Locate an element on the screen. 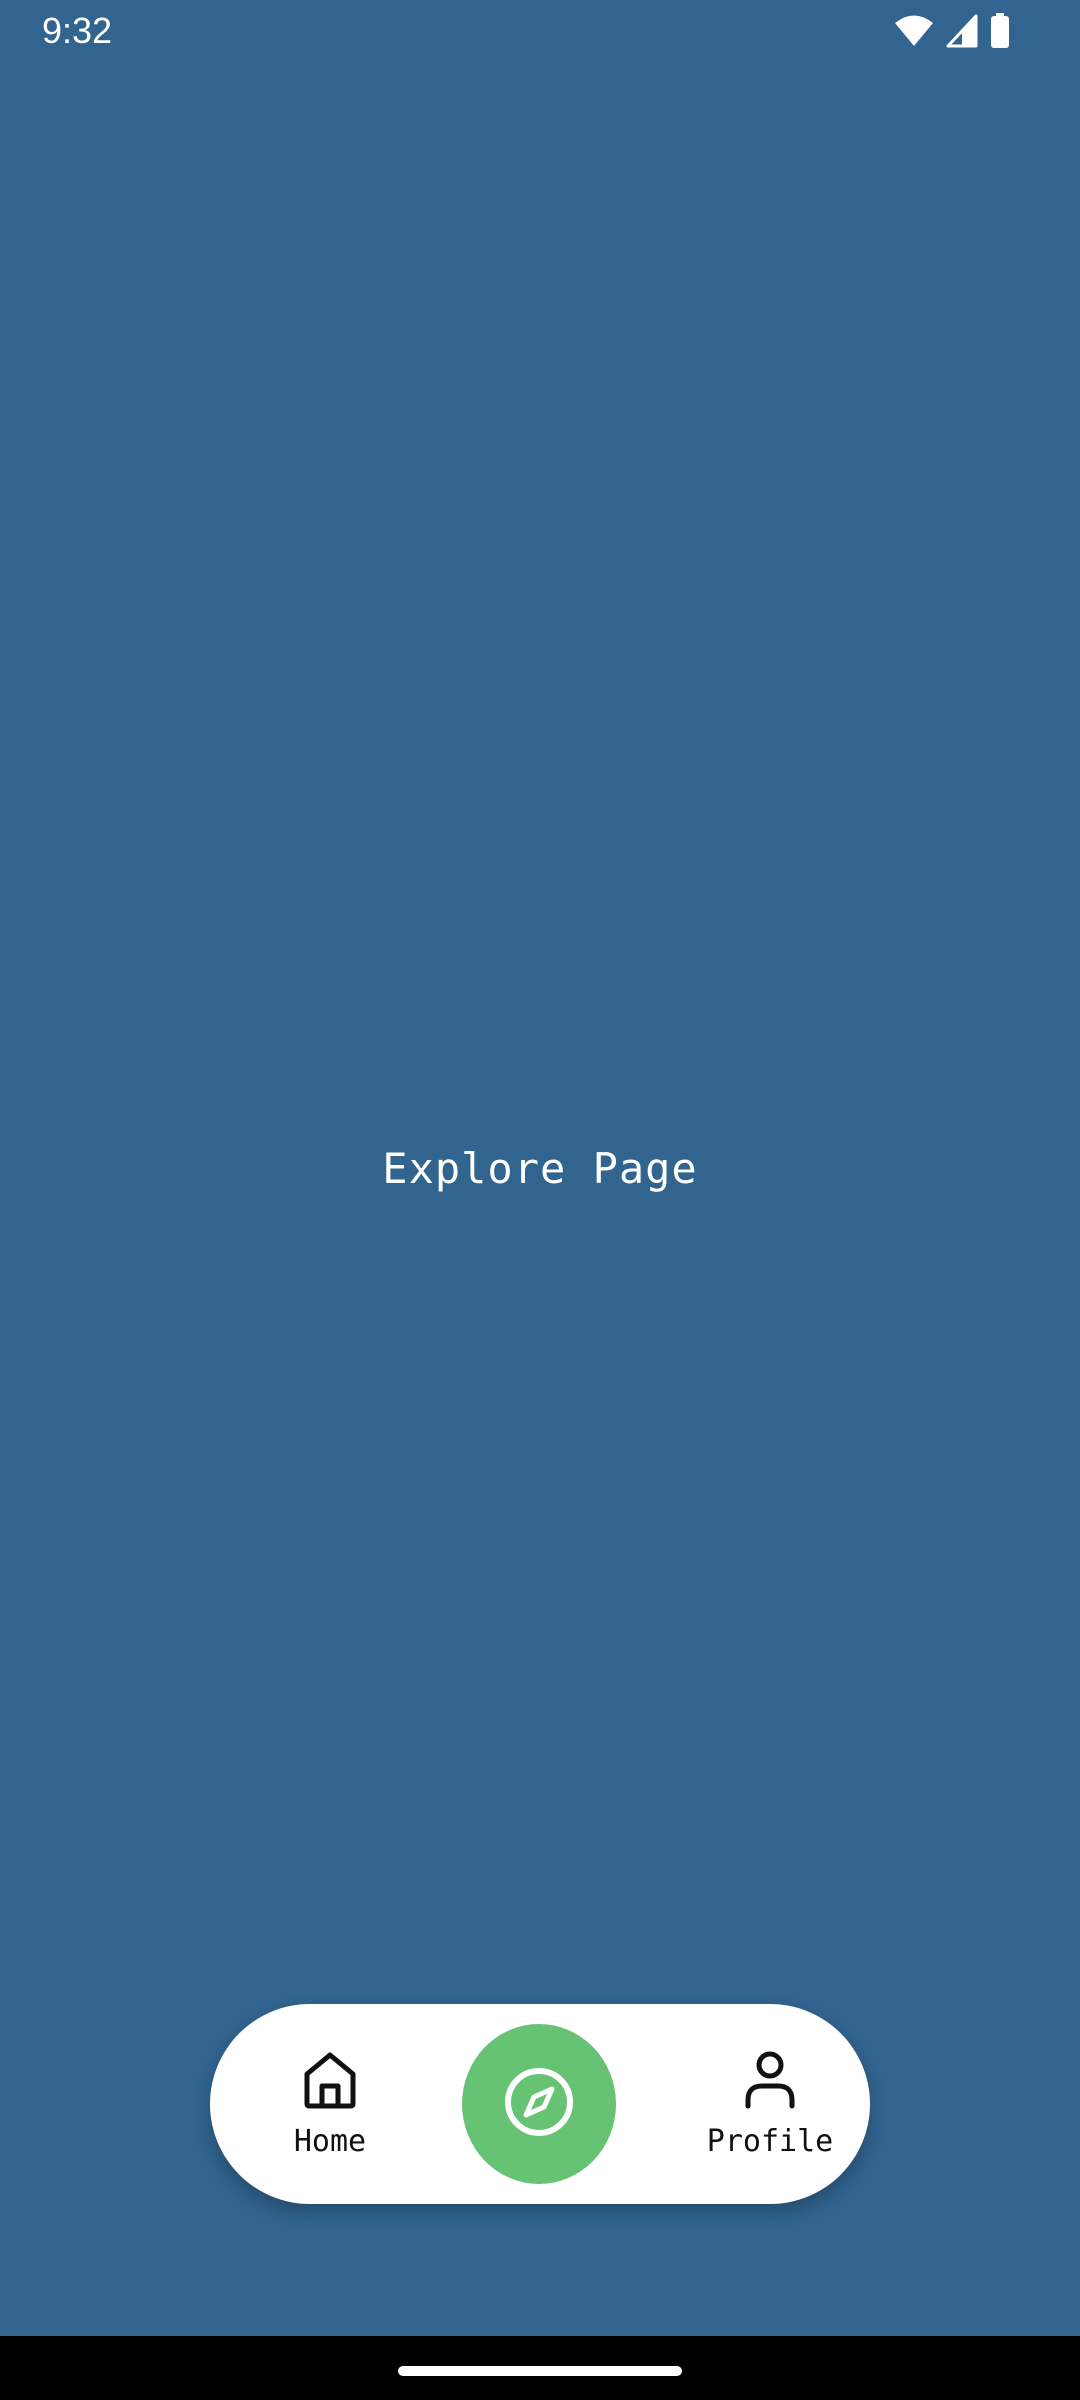  person-icon is located at coordinates (770, 2087).